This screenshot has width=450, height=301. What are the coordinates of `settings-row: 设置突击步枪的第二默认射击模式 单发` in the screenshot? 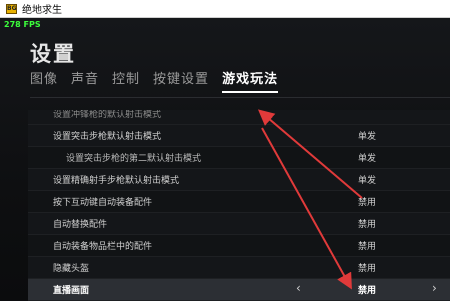 It's located at (239, 158).